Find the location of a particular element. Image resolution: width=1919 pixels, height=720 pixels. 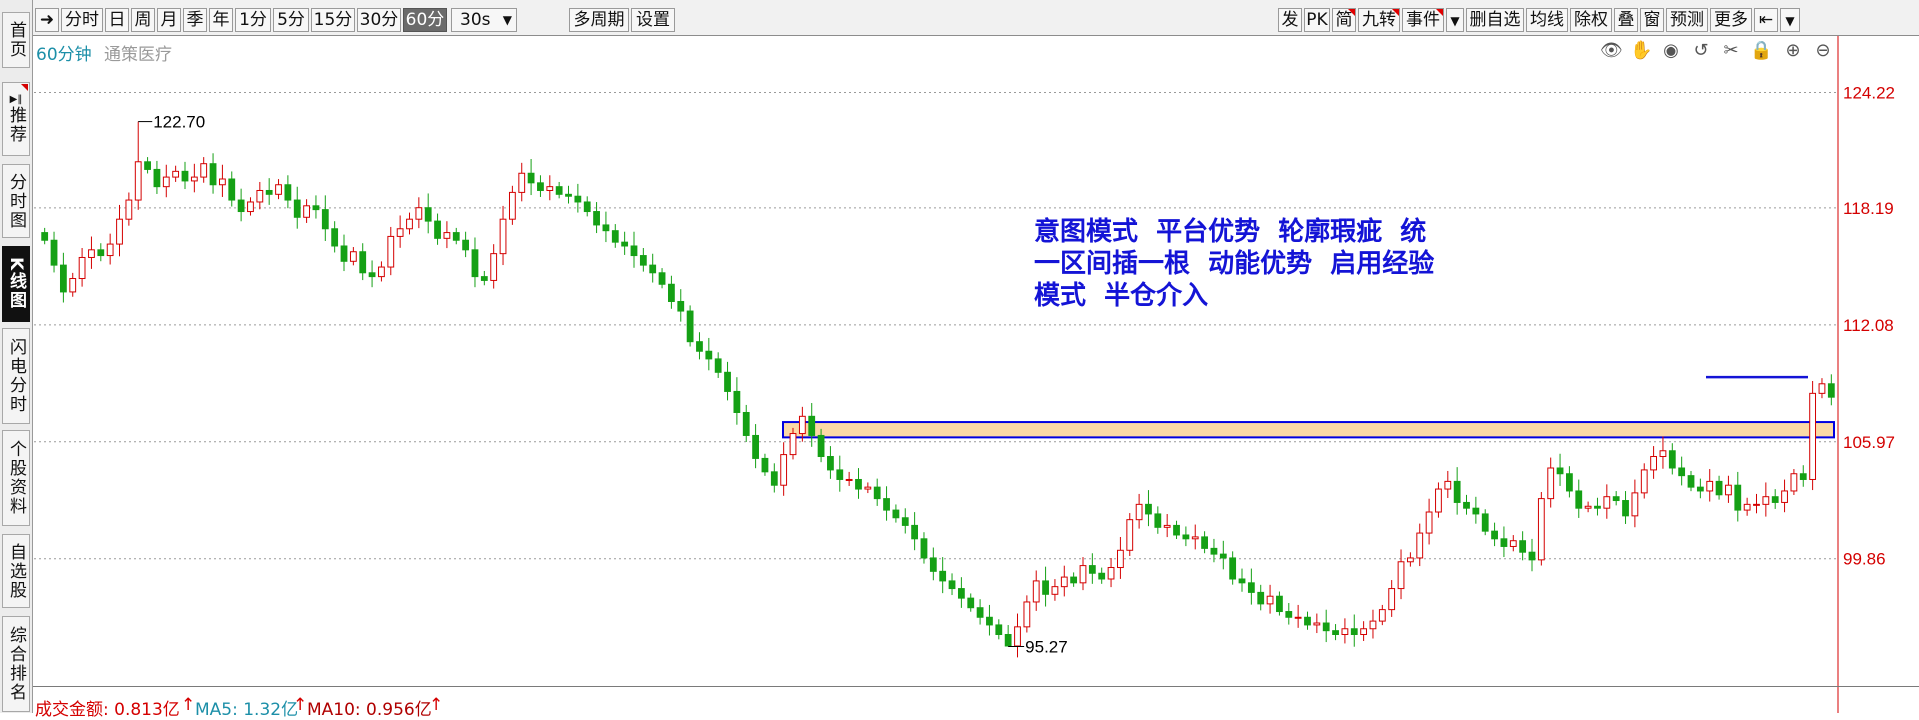

up-arrow-icon: ↑ is located at coordinates (300, 705).